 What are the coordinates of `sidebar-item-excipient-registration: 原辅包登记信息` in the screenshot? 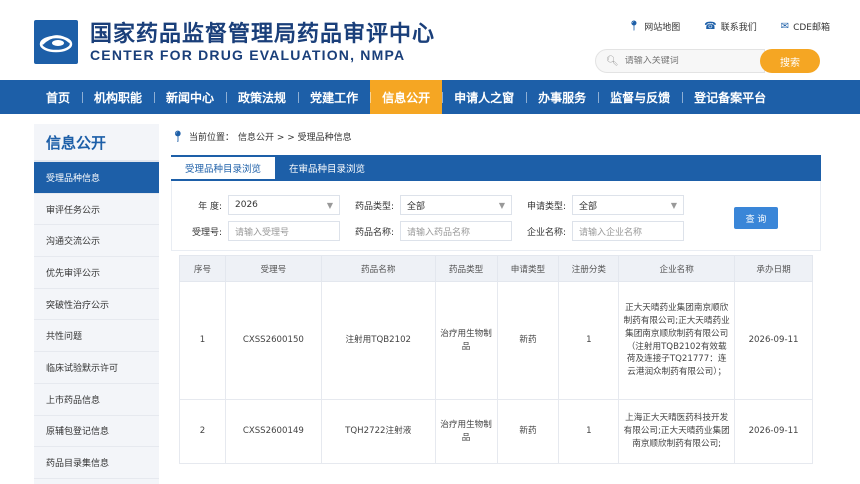 It's located at (96, 432).